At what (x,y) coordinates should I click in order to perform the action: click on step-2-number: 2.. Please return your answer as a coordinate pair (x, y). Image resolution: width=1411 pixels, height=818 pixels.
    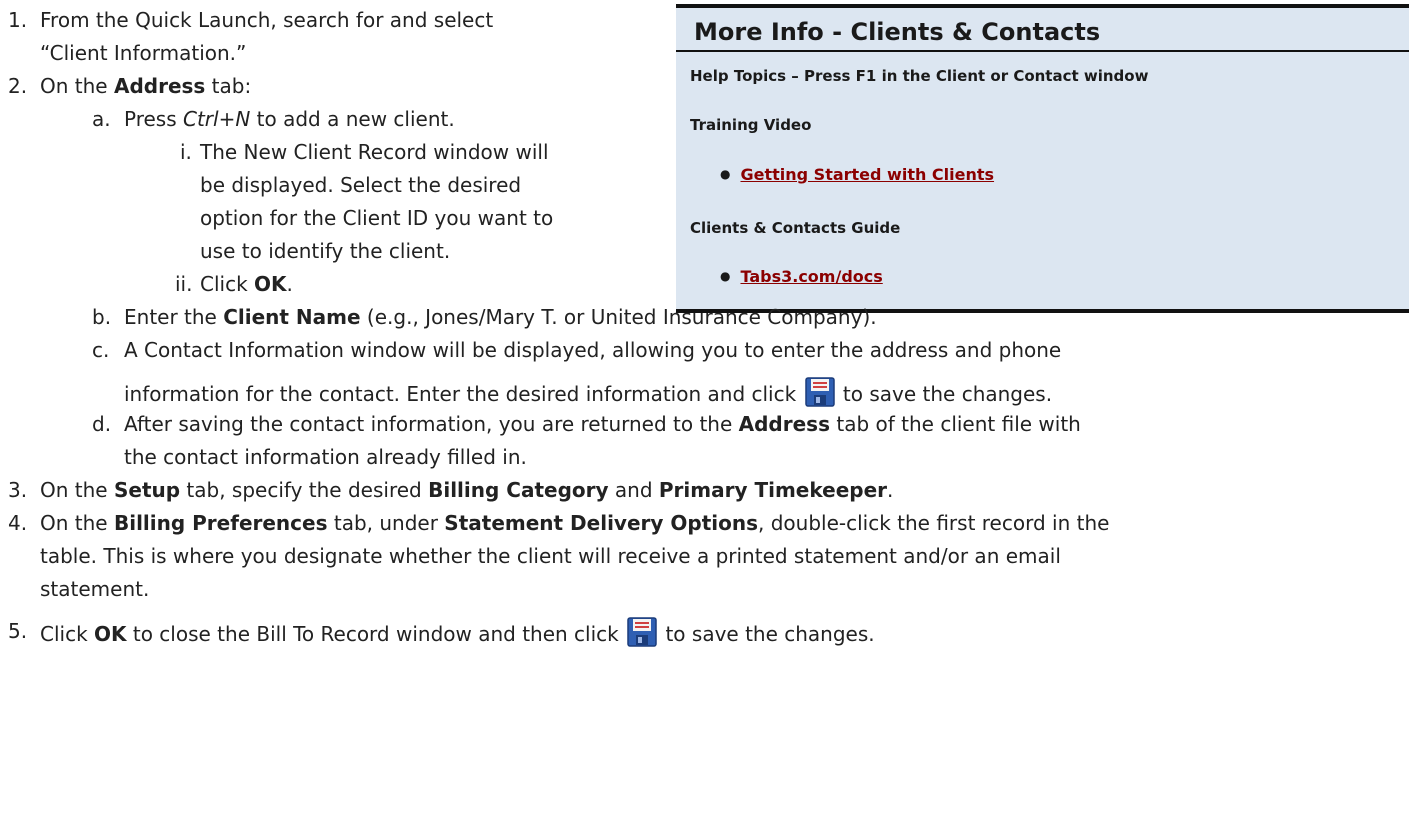
    Looking at the image, I should click on (18, 86).